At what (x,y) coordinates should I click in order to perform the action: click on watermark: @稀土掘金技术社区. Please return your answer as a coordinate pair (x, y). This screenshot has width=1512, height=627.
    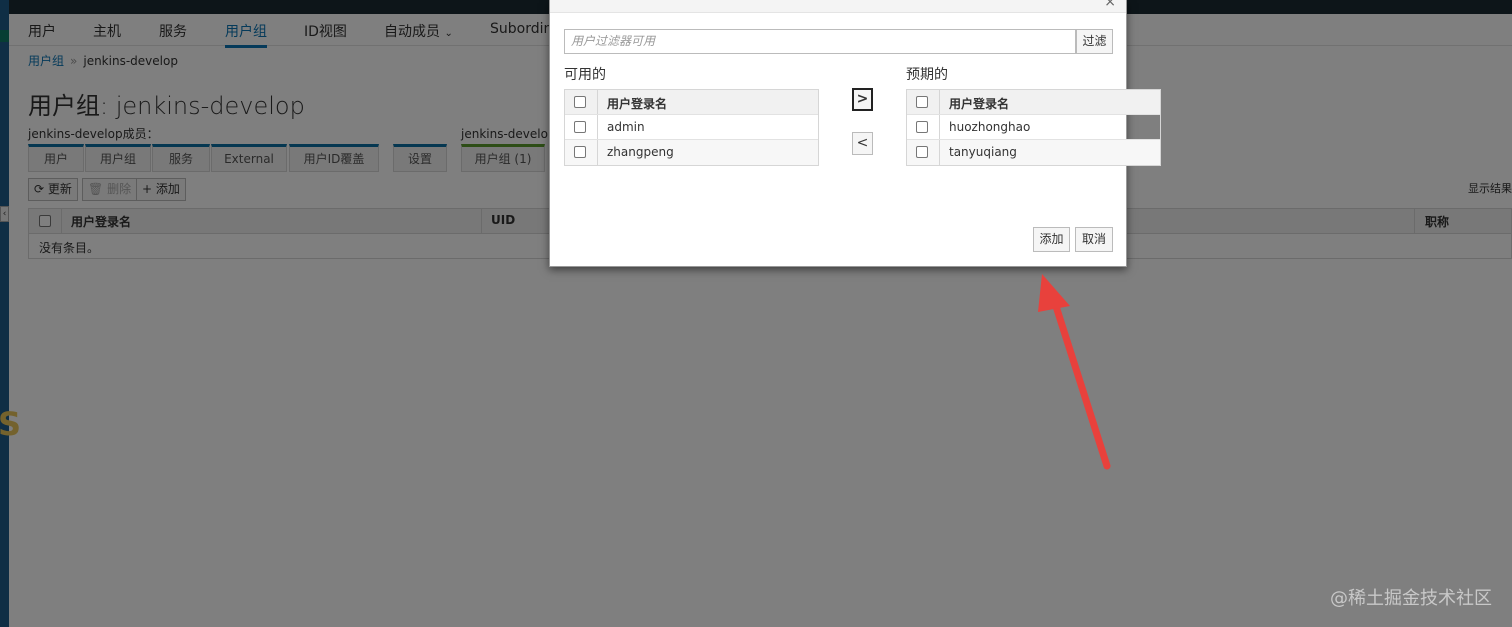
    Looking at the image, I should click on (1411, 598).